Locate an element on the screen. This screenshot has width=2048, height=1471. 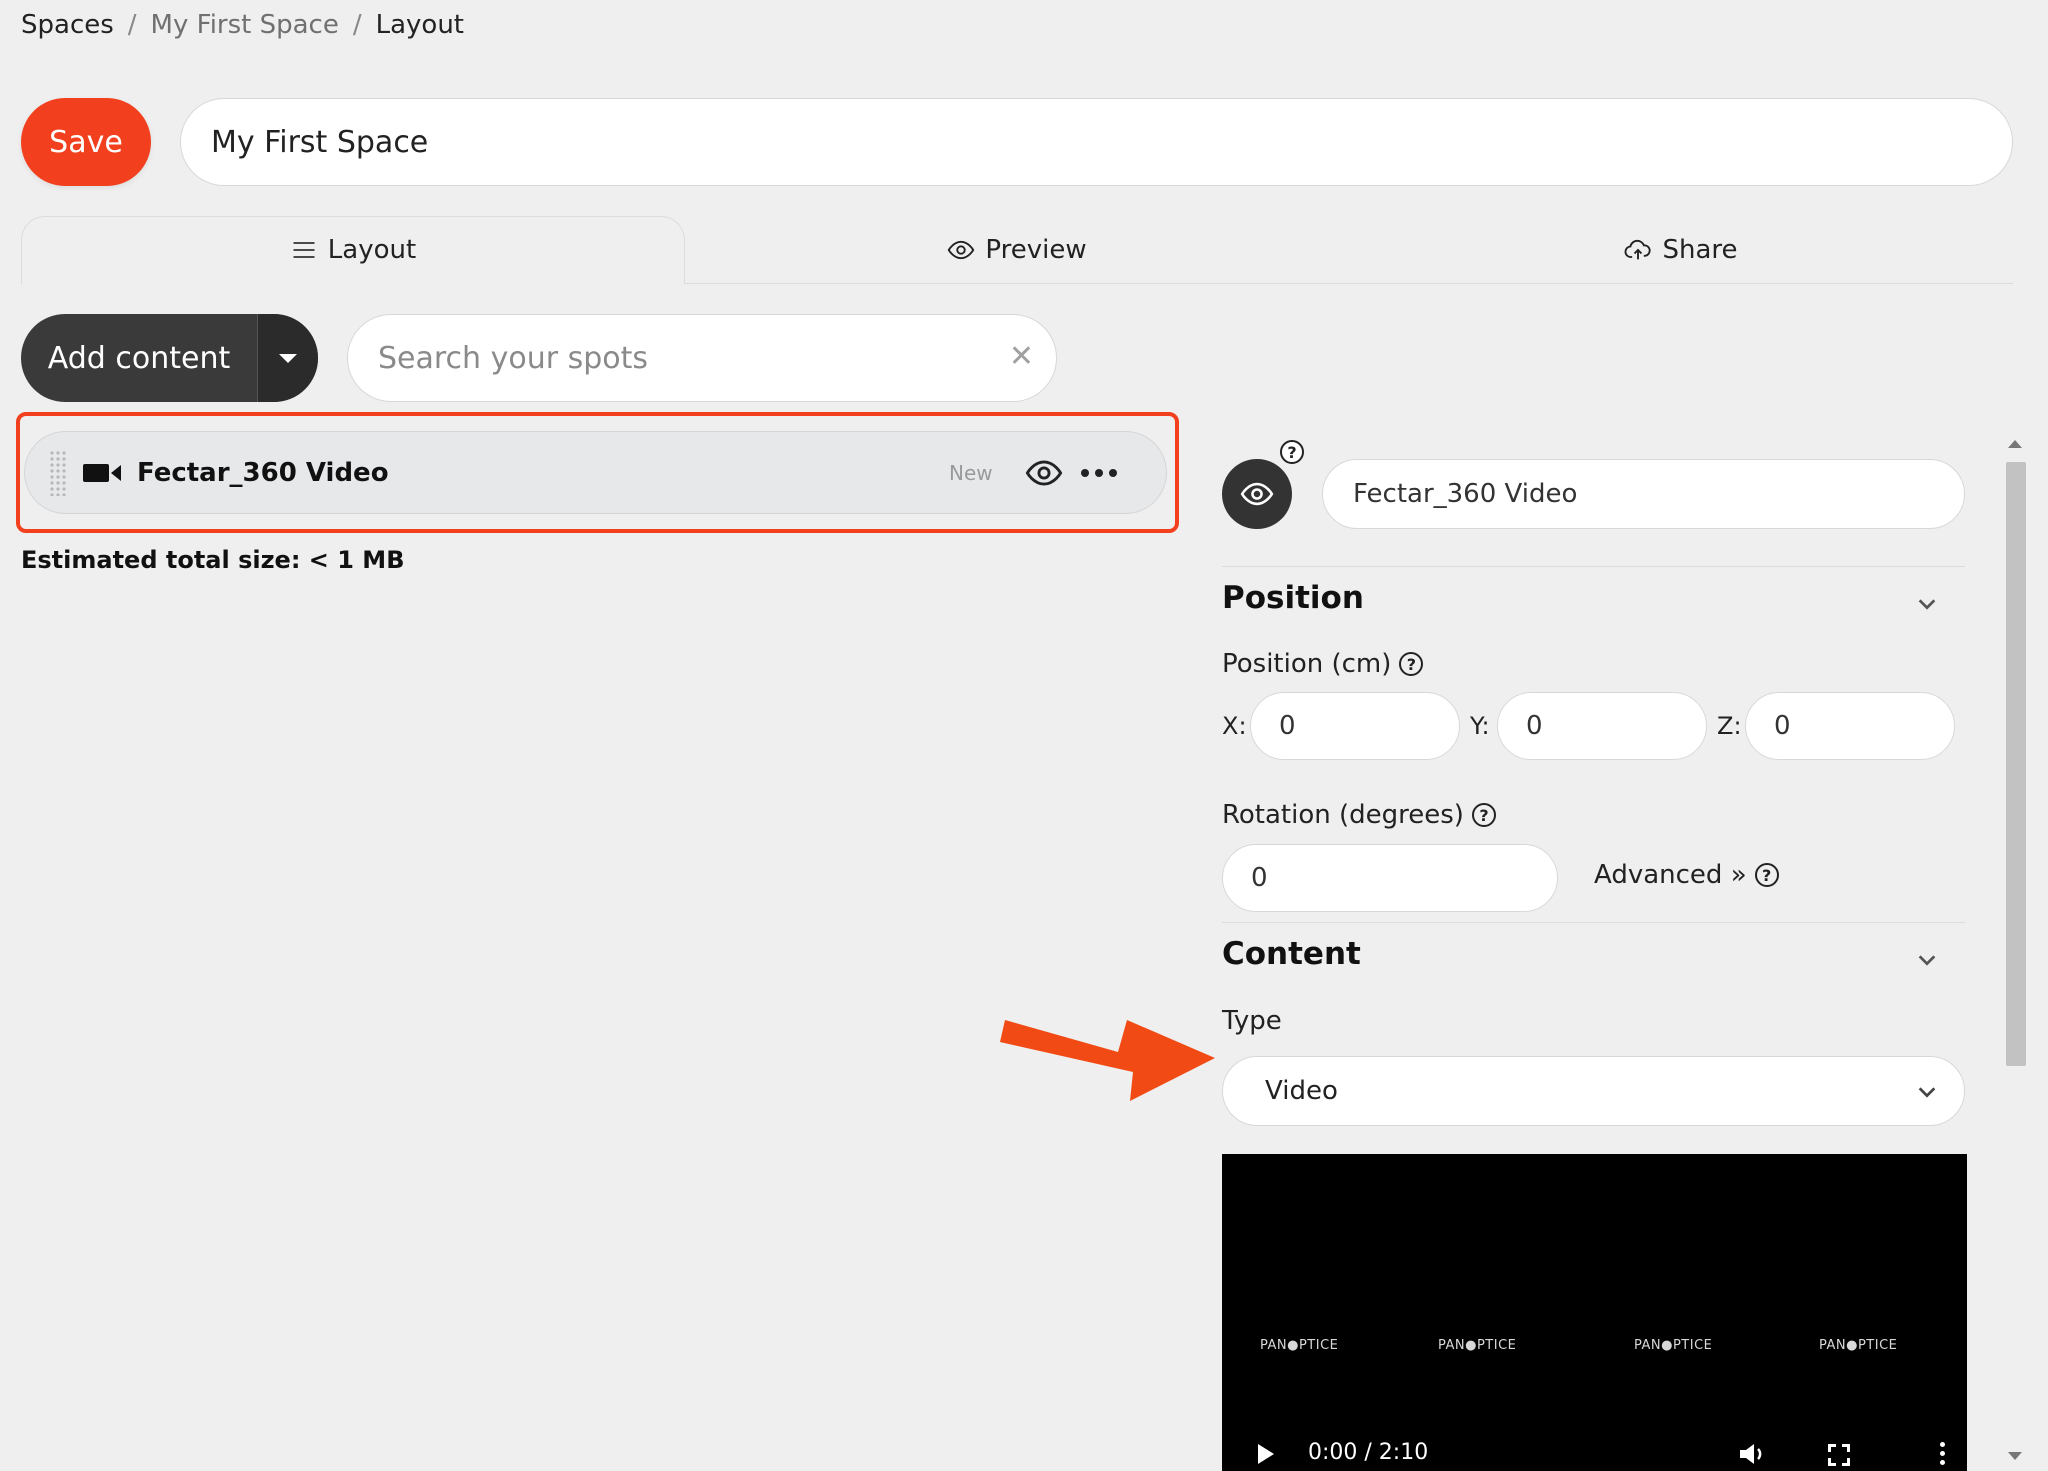
rotation-label: Rotation (degrees) ? is located at coordinates (1359, 815).